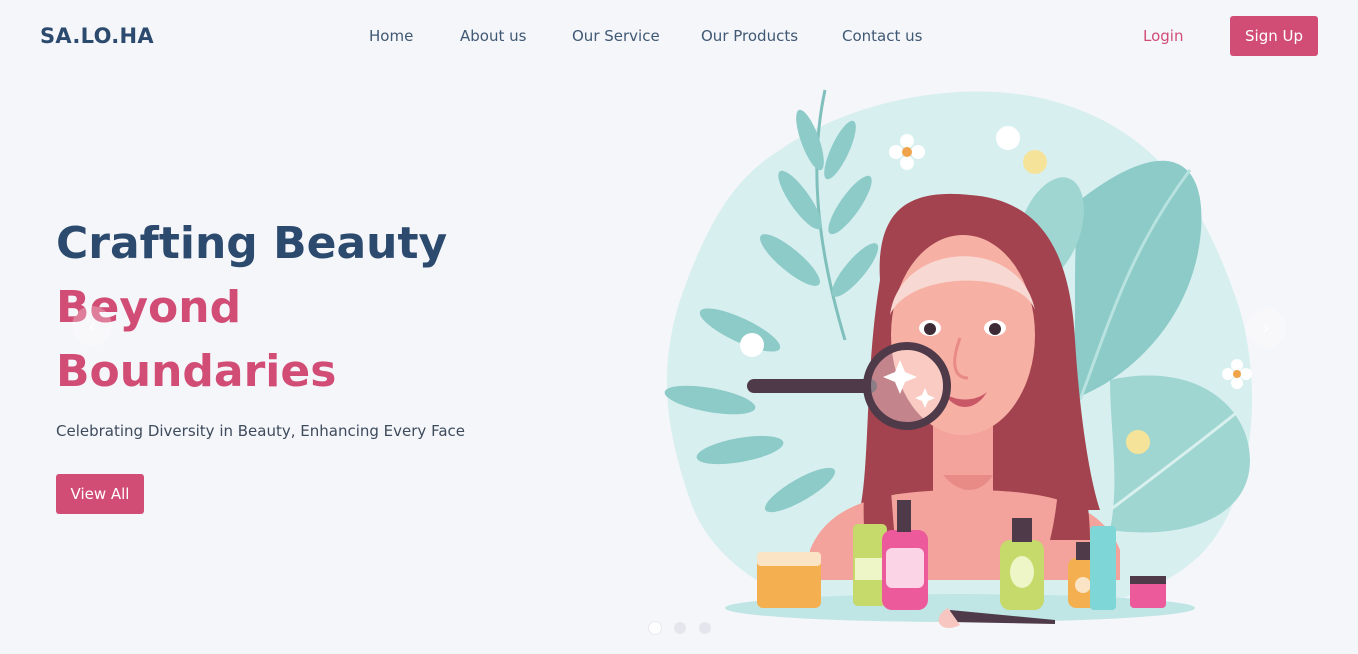 The image size is (1358, 654). Describe the element at coordinates (196, 371) in the screenshot. I see `hero-title-line-3: Boundaries` at that location.